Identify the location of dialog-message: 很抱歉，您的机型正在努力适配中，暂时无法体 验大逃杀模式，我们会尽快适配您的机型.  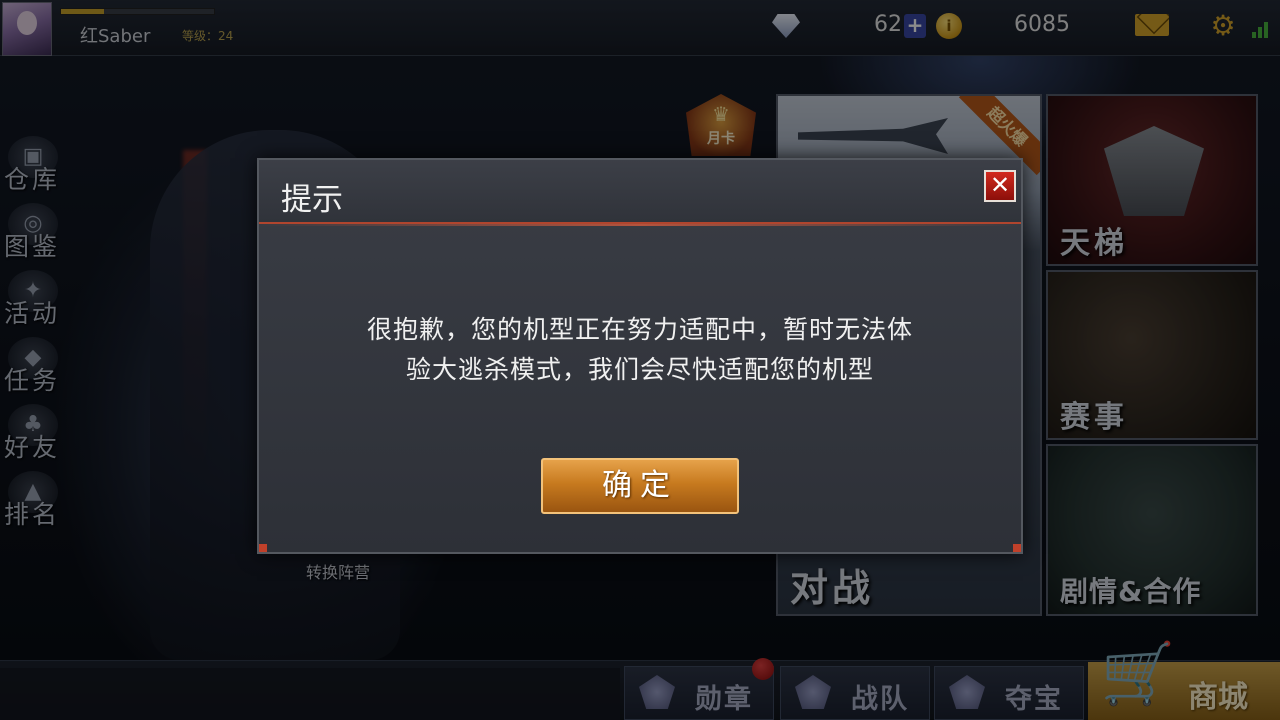
(640, 350).